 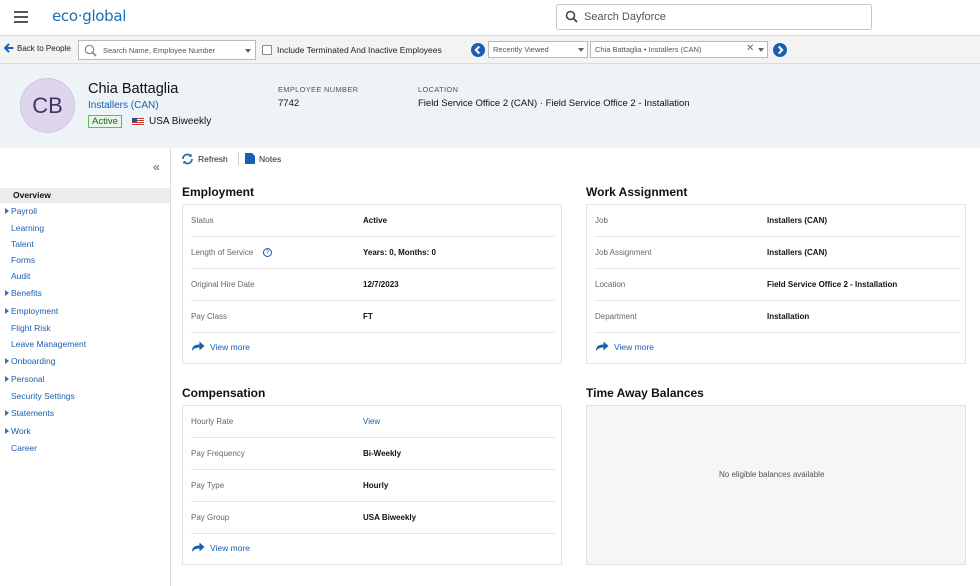 I want to click on search-icon, so click(x=571, y=16).